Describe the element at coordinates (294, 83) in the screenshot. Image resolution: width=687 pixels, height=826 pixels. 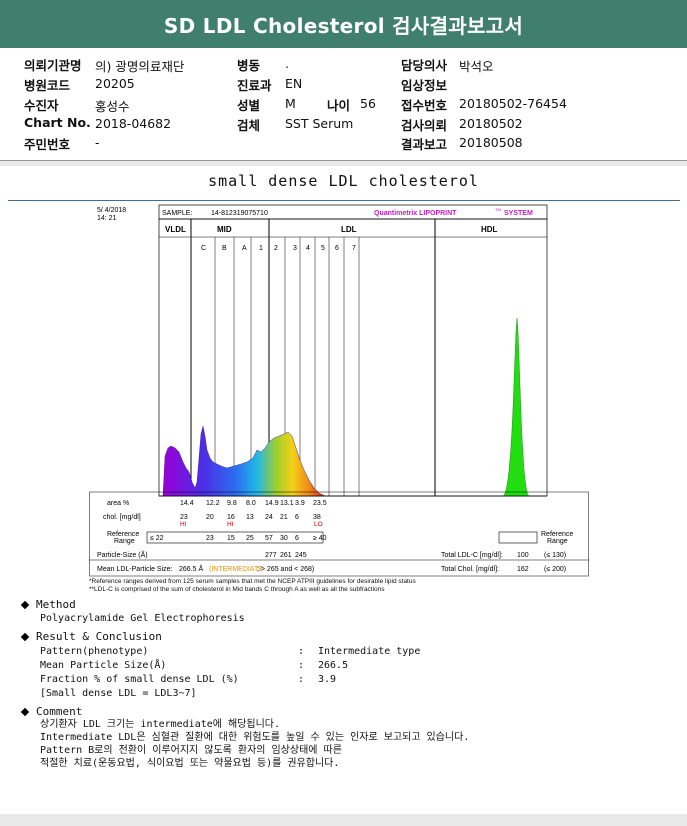
I see `department-value: EN` at that location.